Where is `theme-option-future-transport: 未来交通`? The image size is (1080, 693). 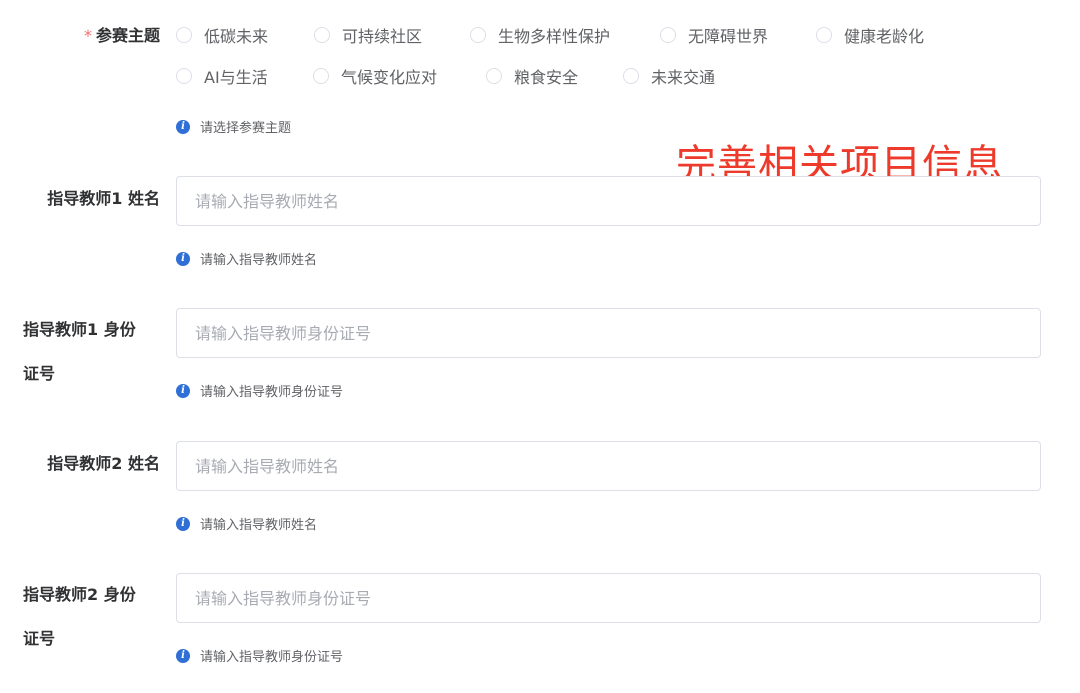
theme-option-future-transport: 未来交通 is located at coordinates (669, 76).